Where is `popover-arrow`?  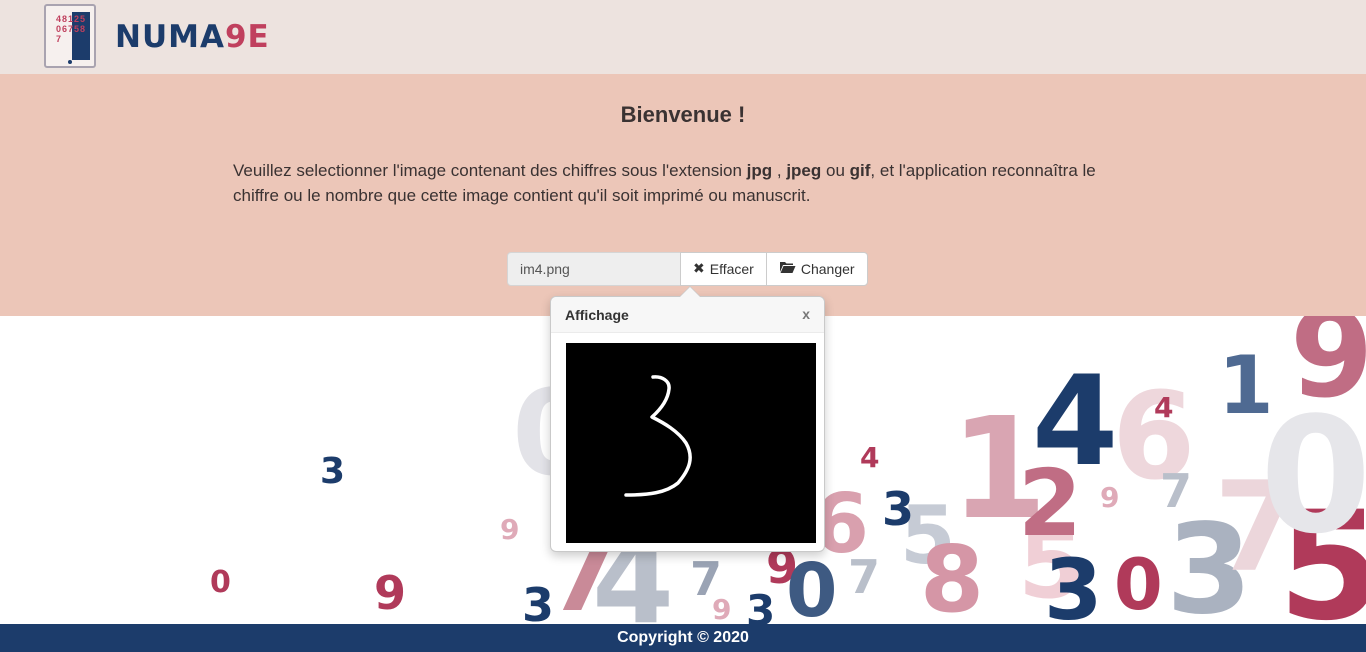
popover-arrow is located at coordinates (690, 291).